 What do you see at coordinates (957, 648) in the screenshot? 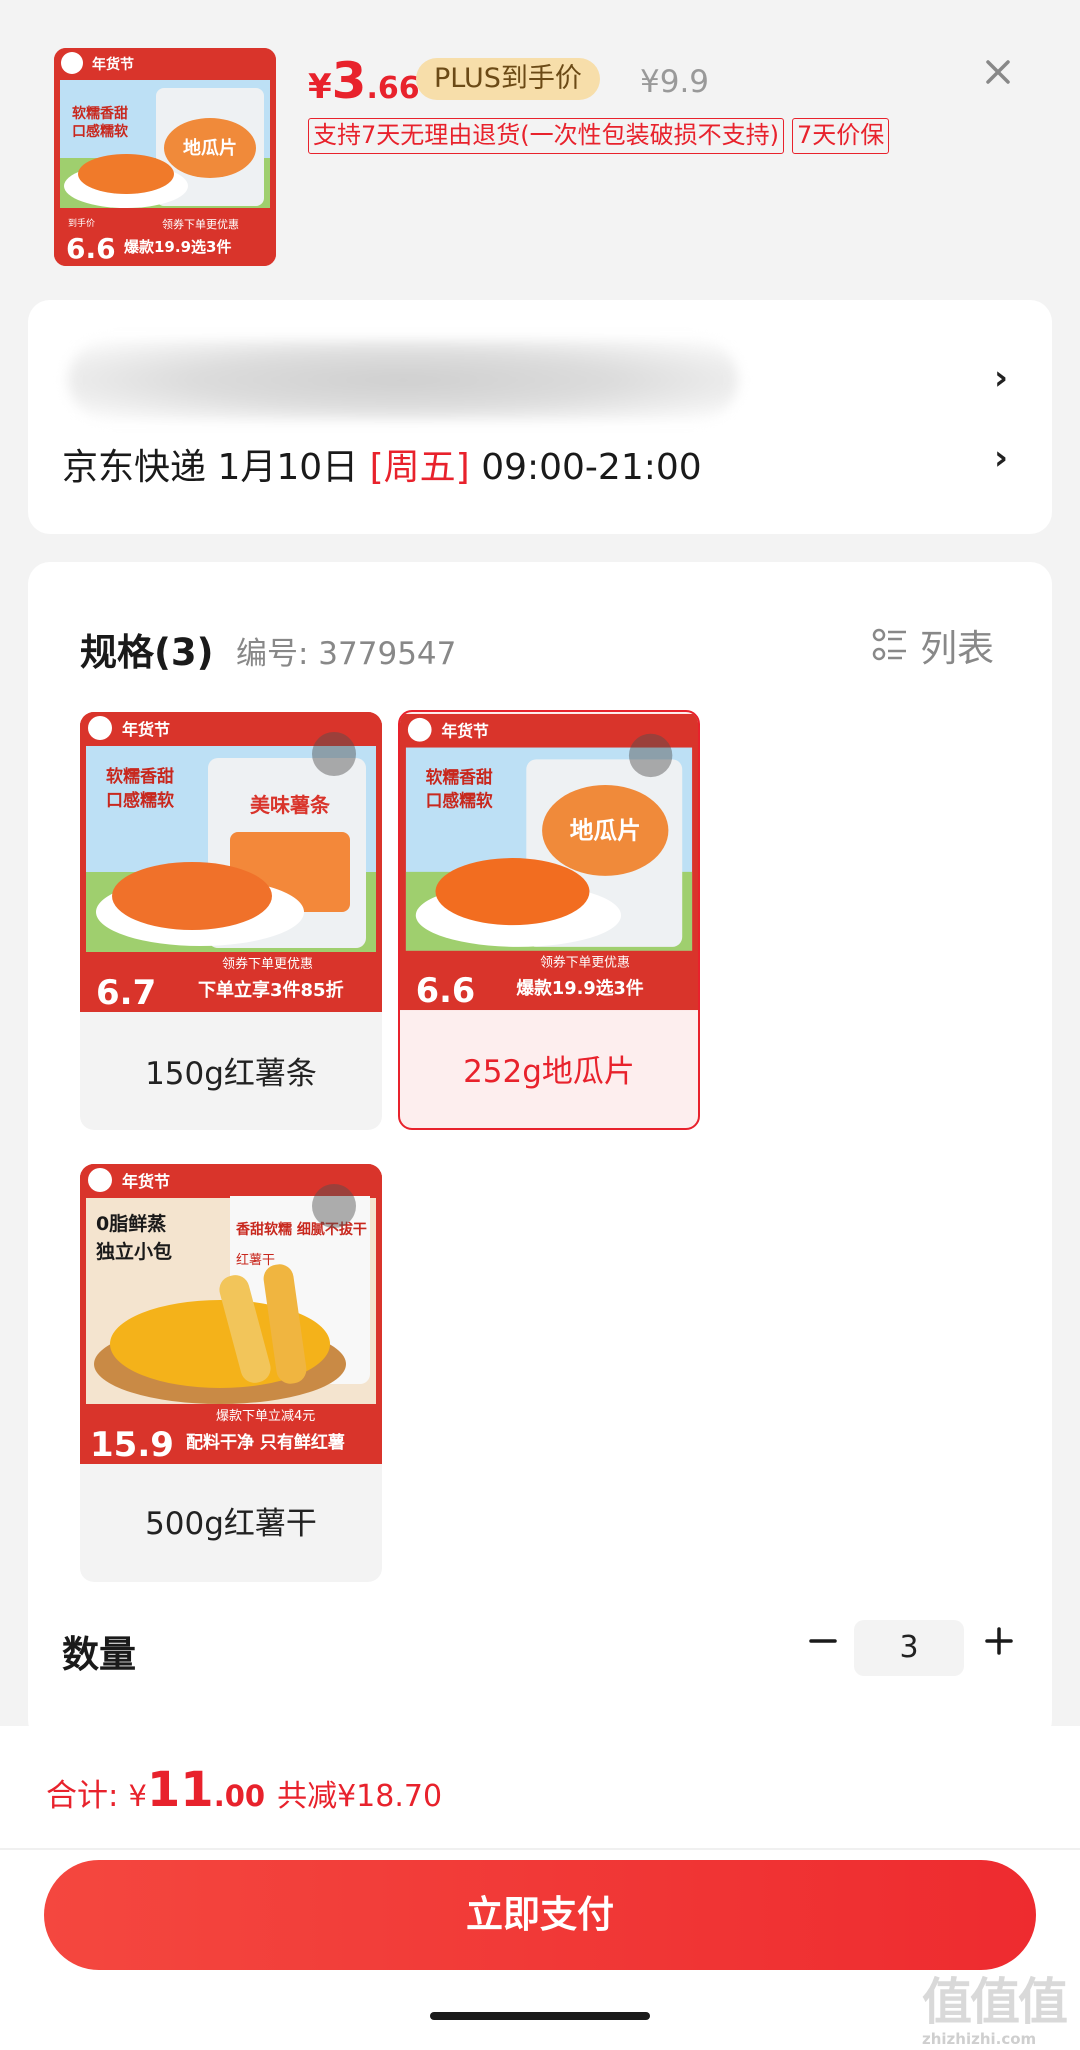
I see `list-toggle-label: 列表` at bounding box center [957, 648].